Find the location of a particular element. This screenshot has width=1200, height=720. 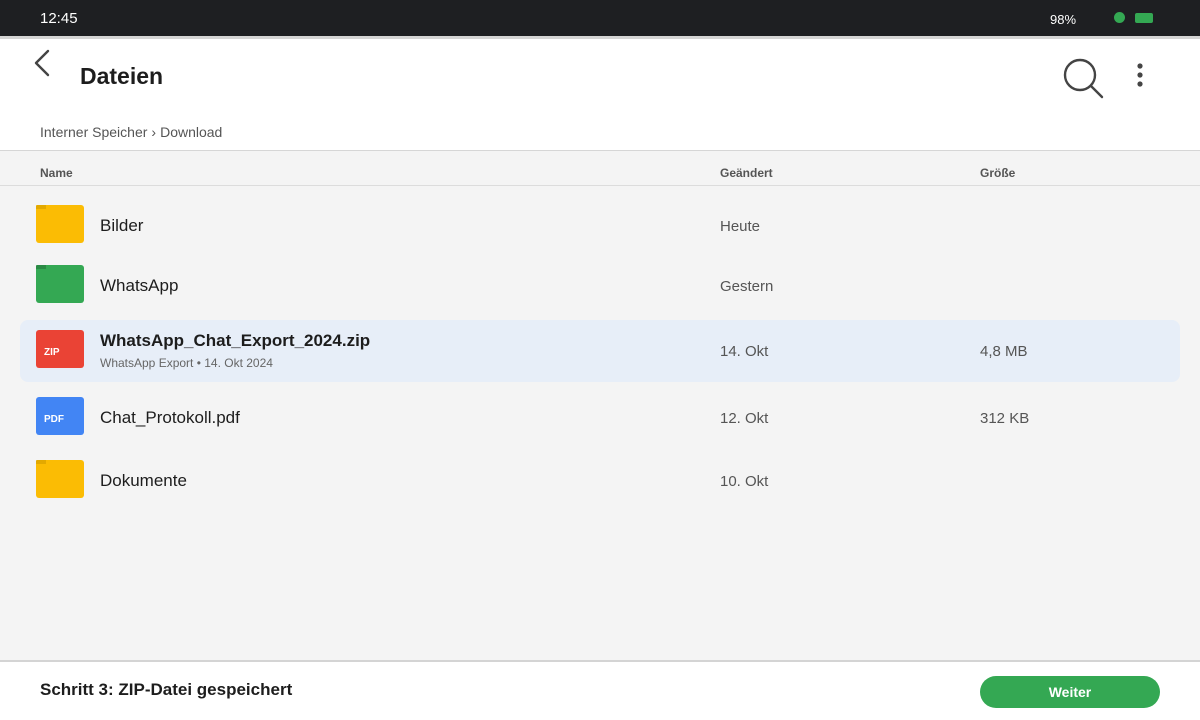

status-time: 12:45 is located at coordinates (59, 18).